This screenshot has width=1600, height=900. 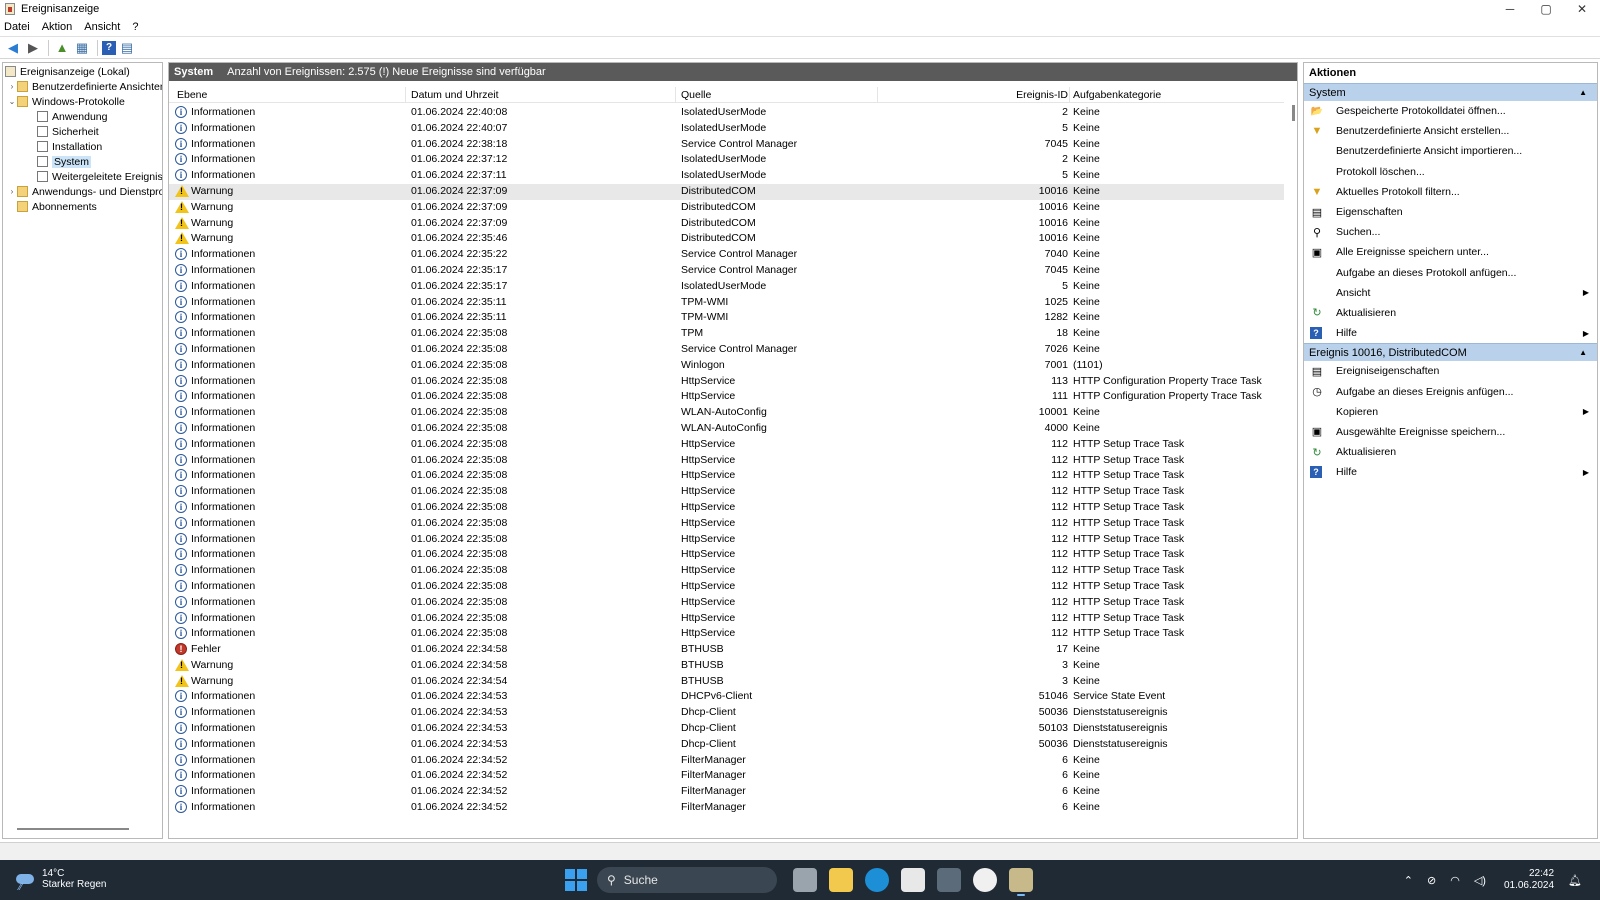 What do you see at coordinates (17, 27) in the screenshot?
I see `menu-datei: Datei` at bounding box center [17, 27].